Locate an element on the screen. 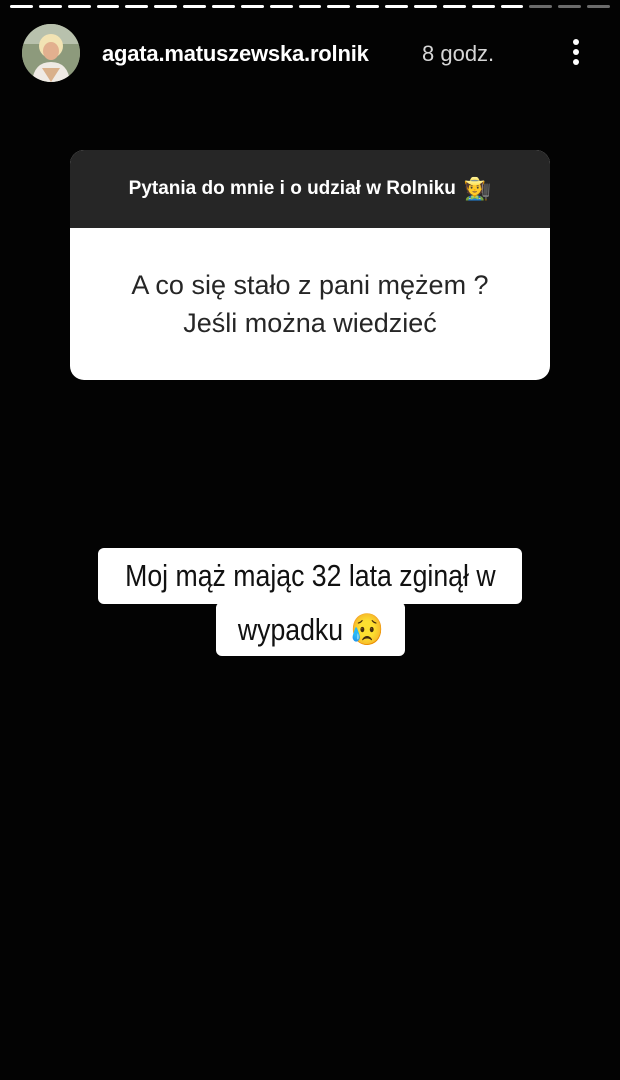 The image size is (620, 1080). answer-text-line-2: wypadku 😥 is located at coordinates (310, 629).